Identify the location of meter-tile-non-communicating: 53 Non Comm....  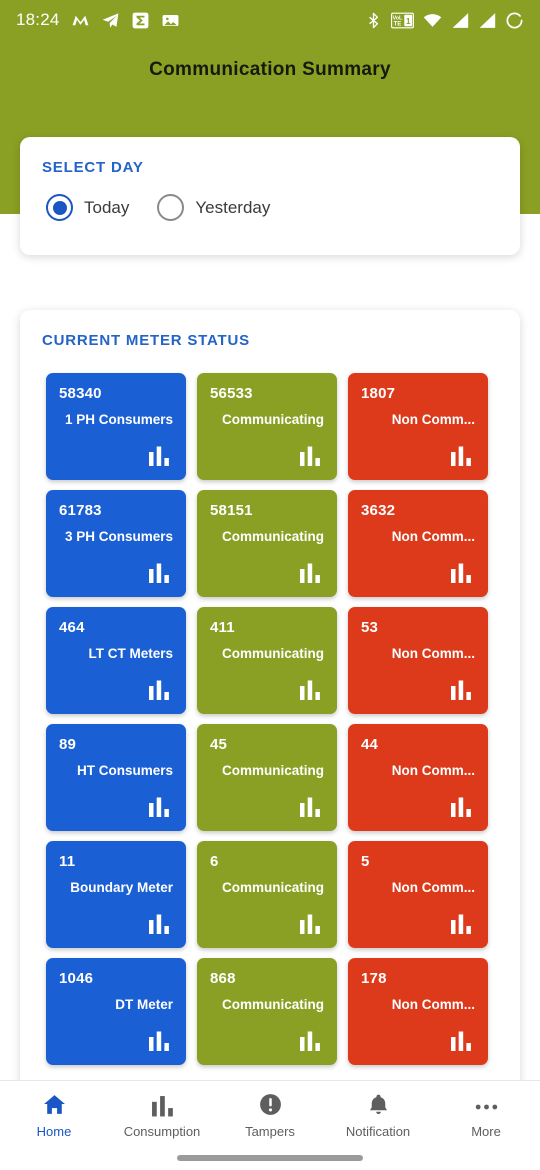
(418, 660).